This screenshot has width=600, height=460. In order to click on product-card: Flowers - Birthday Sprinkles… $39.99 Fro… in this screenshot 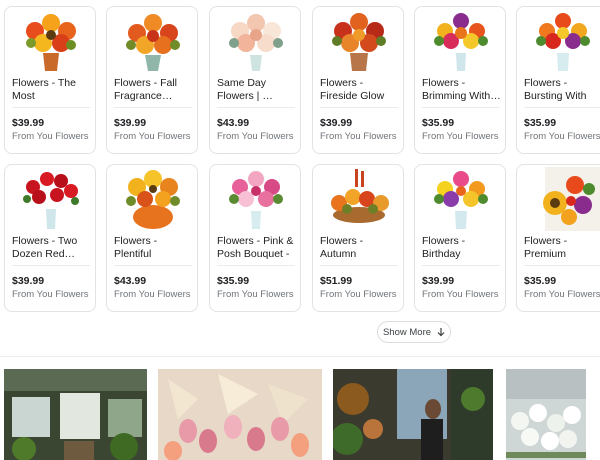, I will do `click(460, 238)`.